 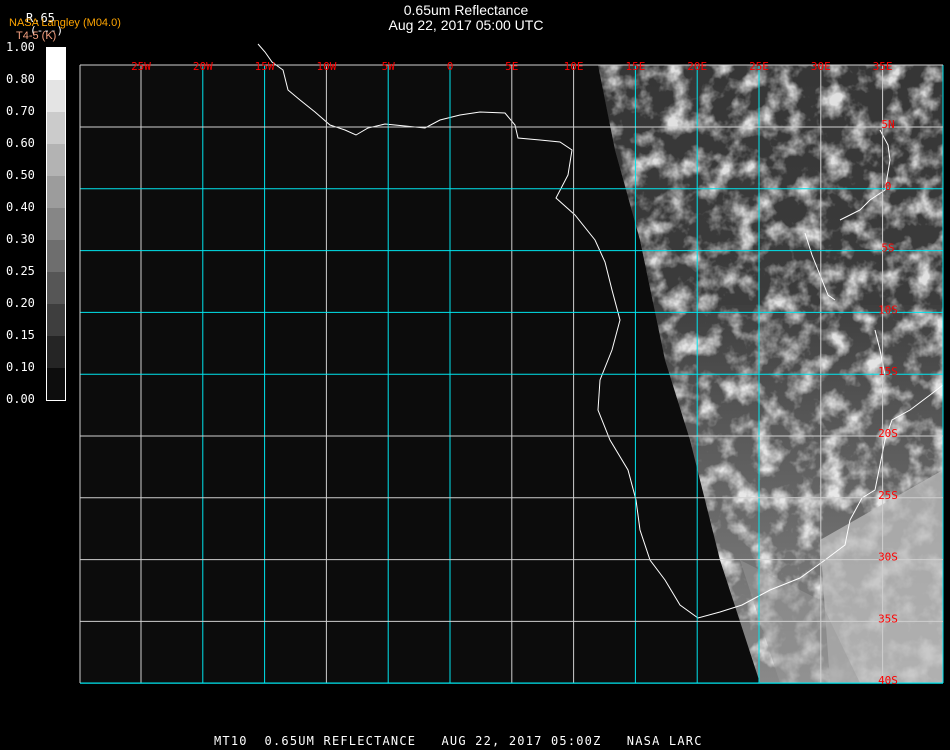 I want to click on longitude-label: 5E, so click(x=511, y=66).